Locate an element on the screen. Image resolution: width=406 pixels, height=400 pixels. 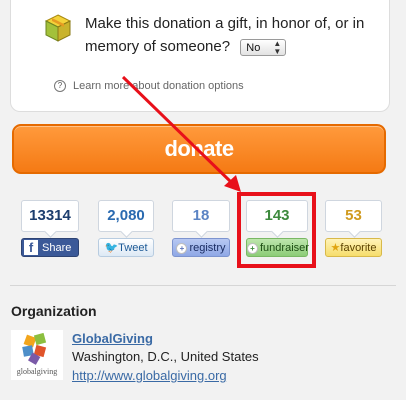
organization-url-link: http://www.globalgiving.org is located at coordinates (149, 375).